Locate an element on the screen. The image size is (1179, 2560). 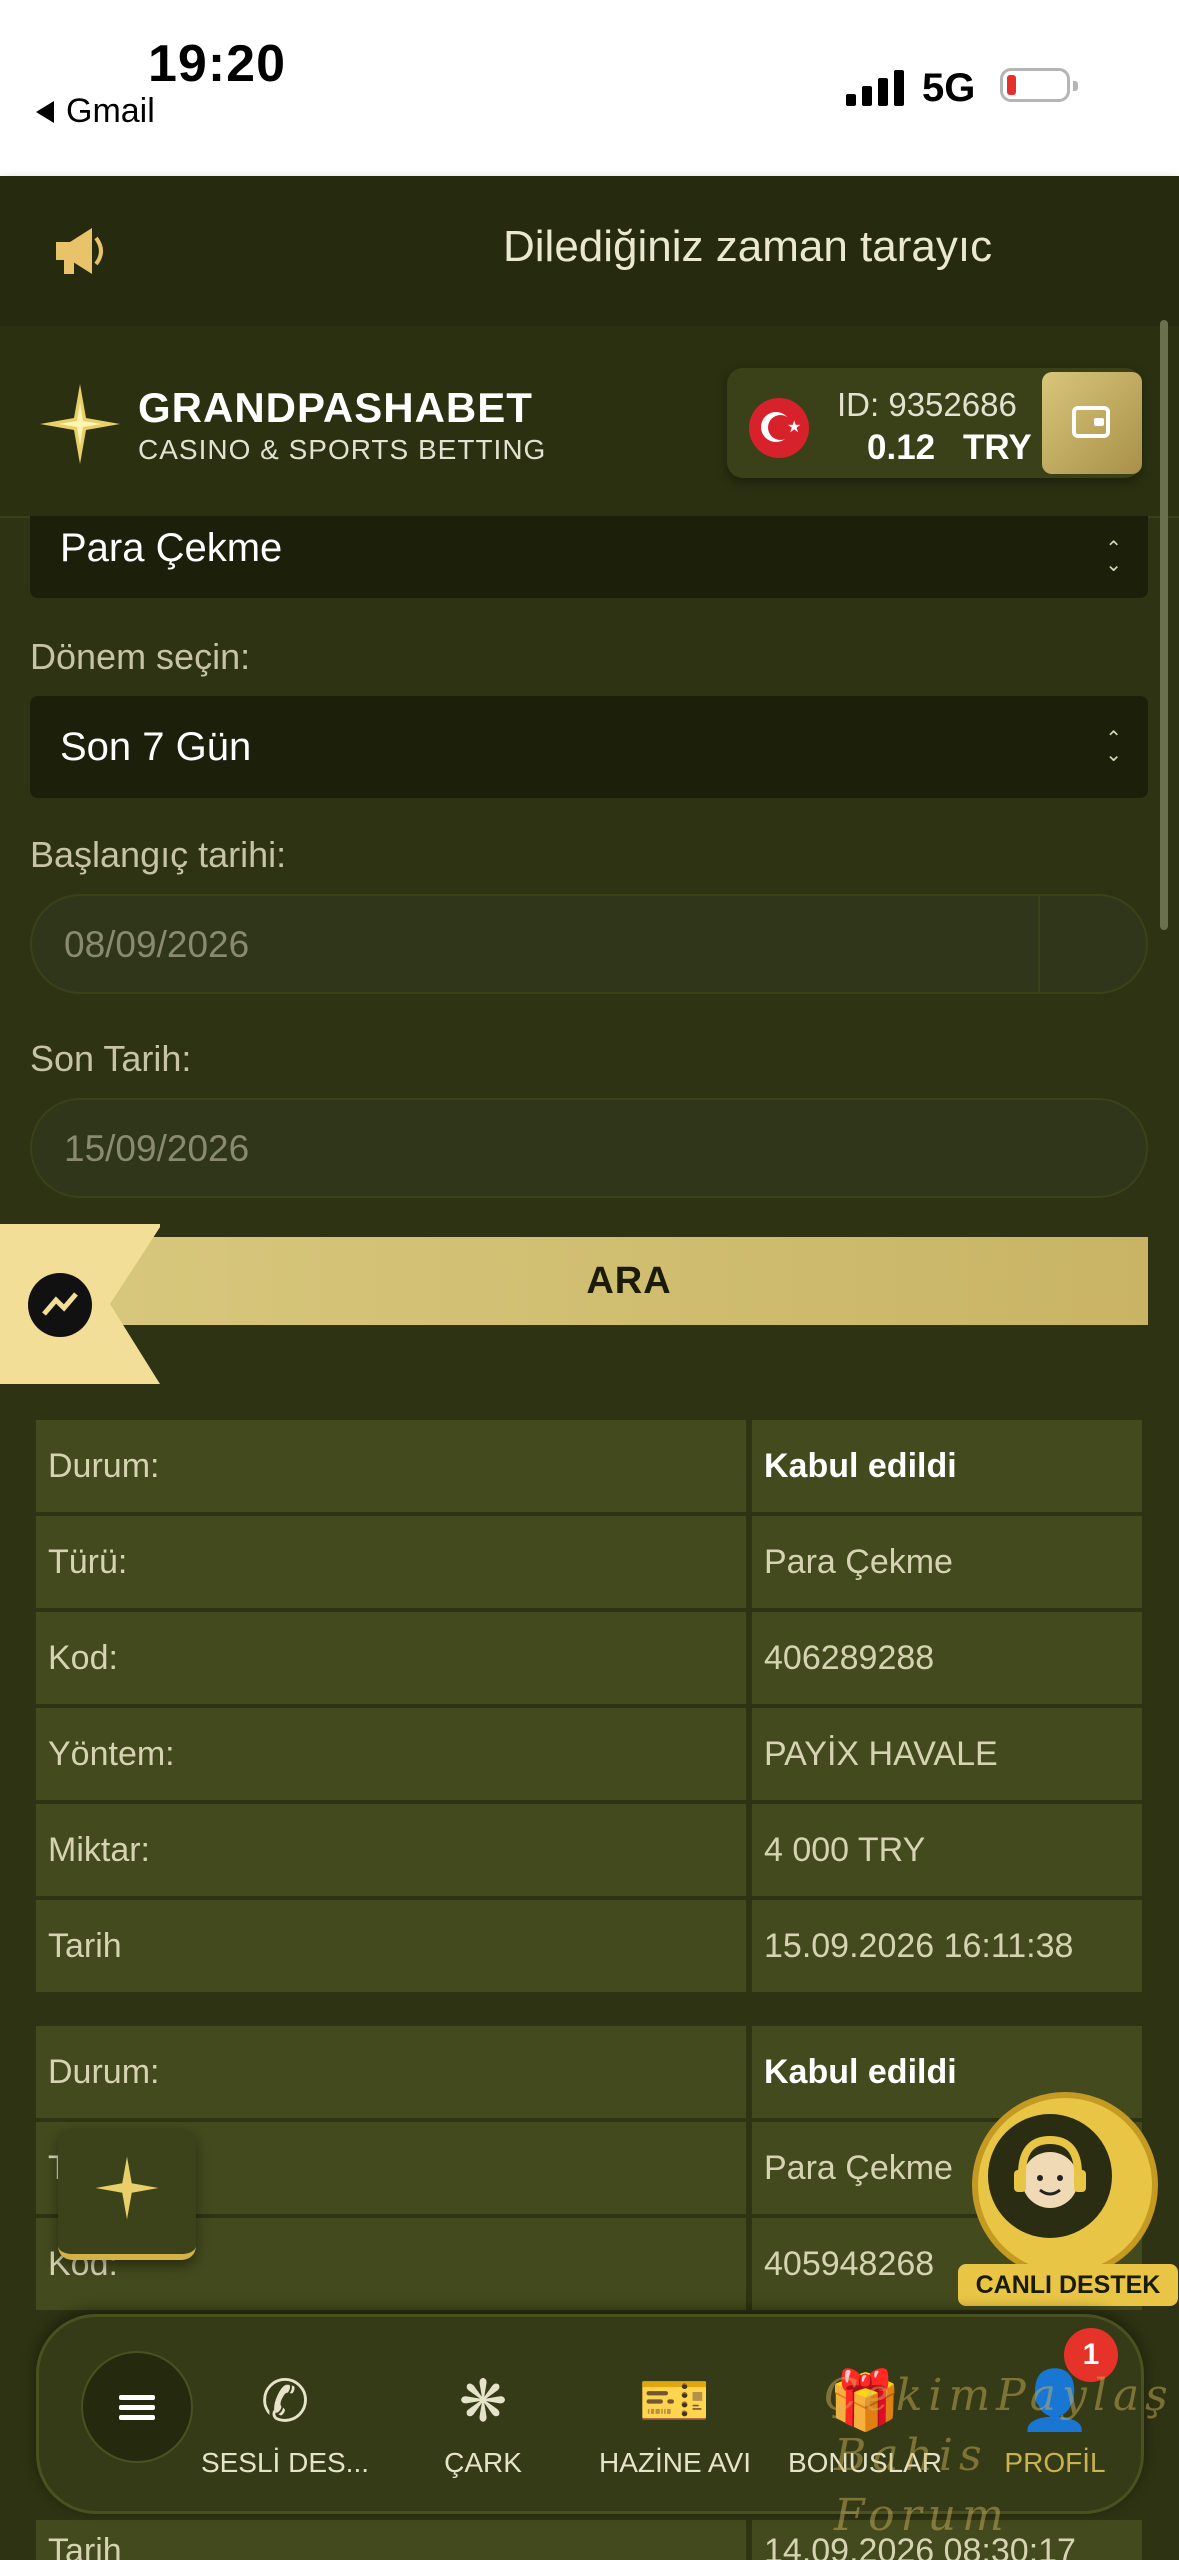
back-app-label: Gmail is located at coordinates (110, 111).